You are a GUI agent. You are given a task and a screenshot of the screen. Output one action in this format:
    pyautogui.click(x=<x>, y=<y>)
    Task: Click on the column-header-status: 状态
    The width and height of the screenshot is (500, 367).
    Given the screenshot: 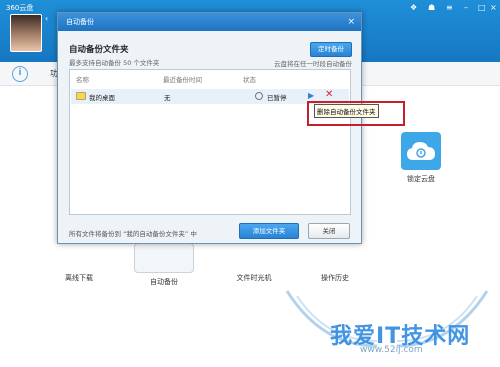 What is the action you would take?
    pyautogui.click(x=249, y=80)
    